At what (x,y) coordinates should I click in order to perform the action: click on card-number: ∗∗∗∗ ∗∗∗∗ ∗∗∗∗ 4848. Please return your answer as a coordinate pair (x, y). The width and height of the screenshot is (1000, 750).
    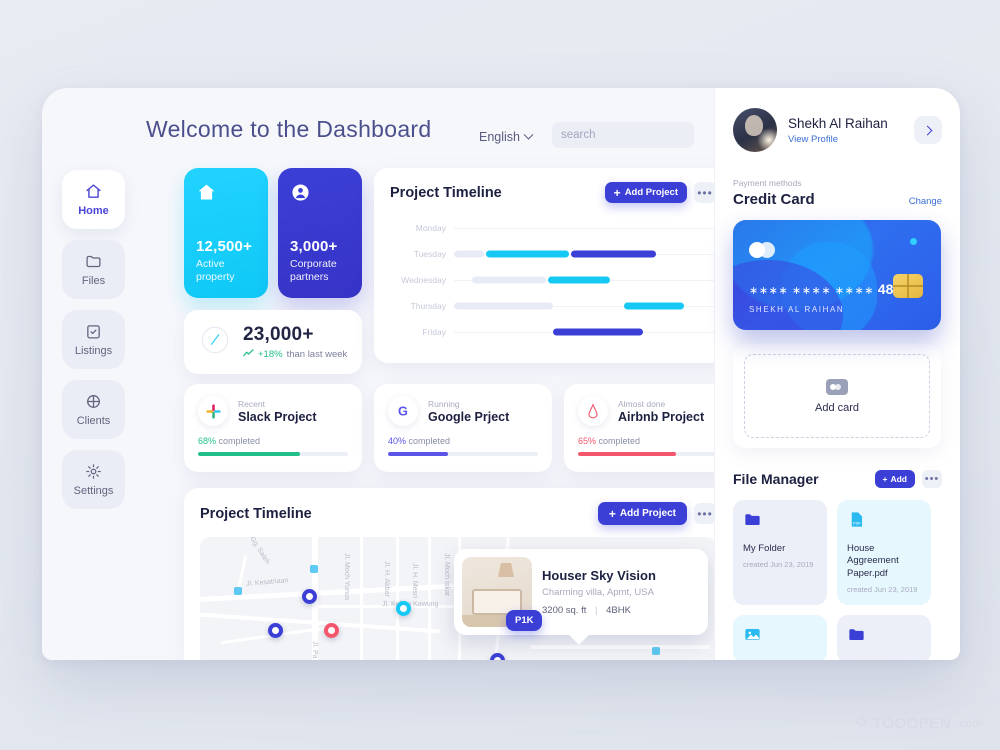
    Looking at the image, I should click on (829, 289).